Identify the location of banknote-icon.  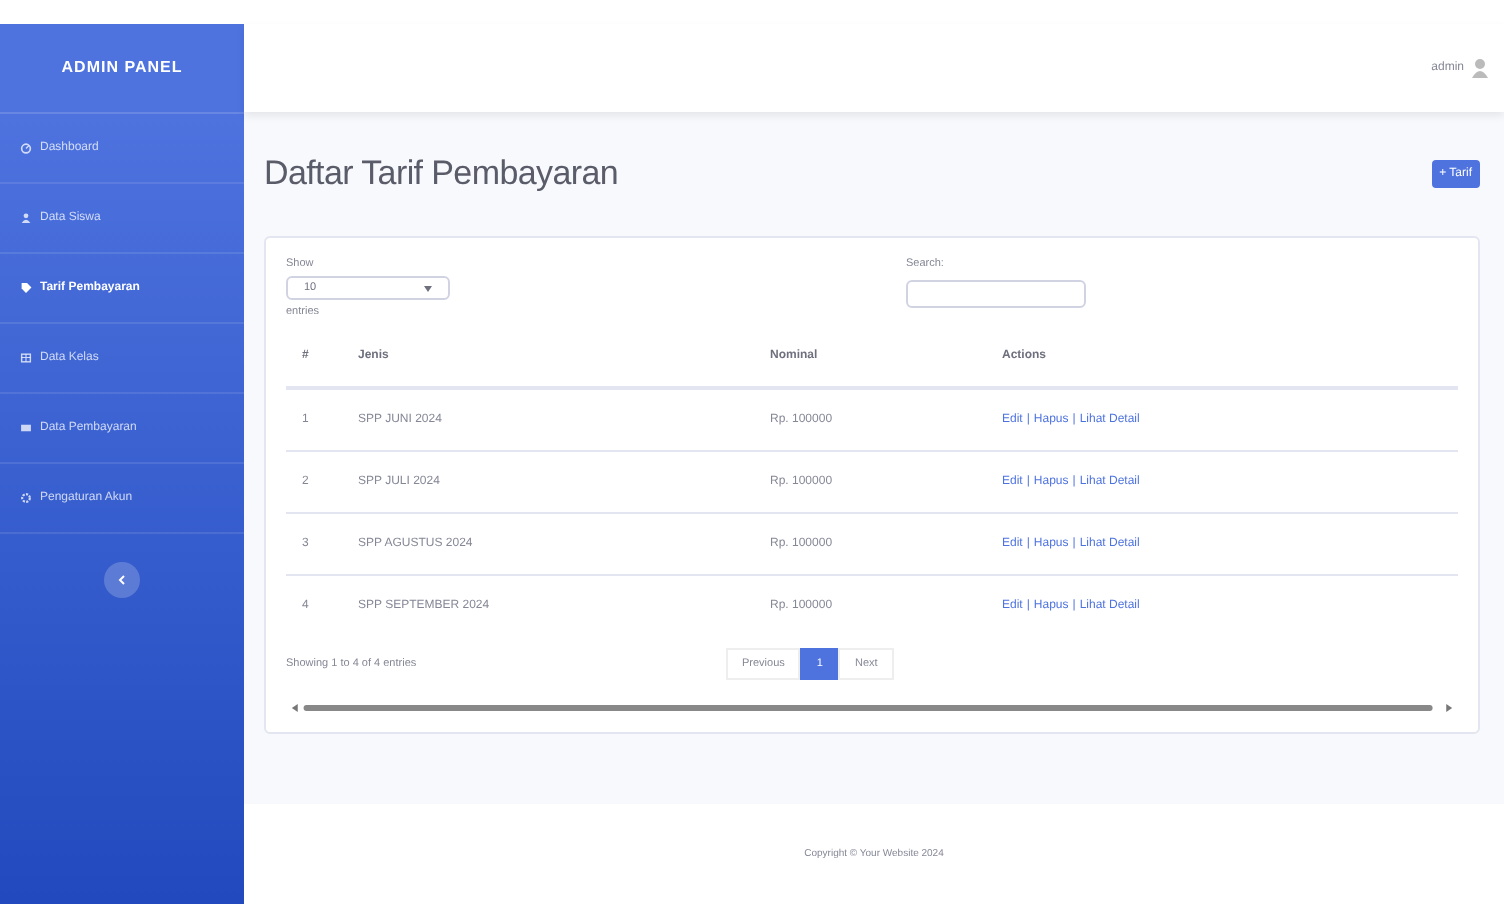
(26, 428).